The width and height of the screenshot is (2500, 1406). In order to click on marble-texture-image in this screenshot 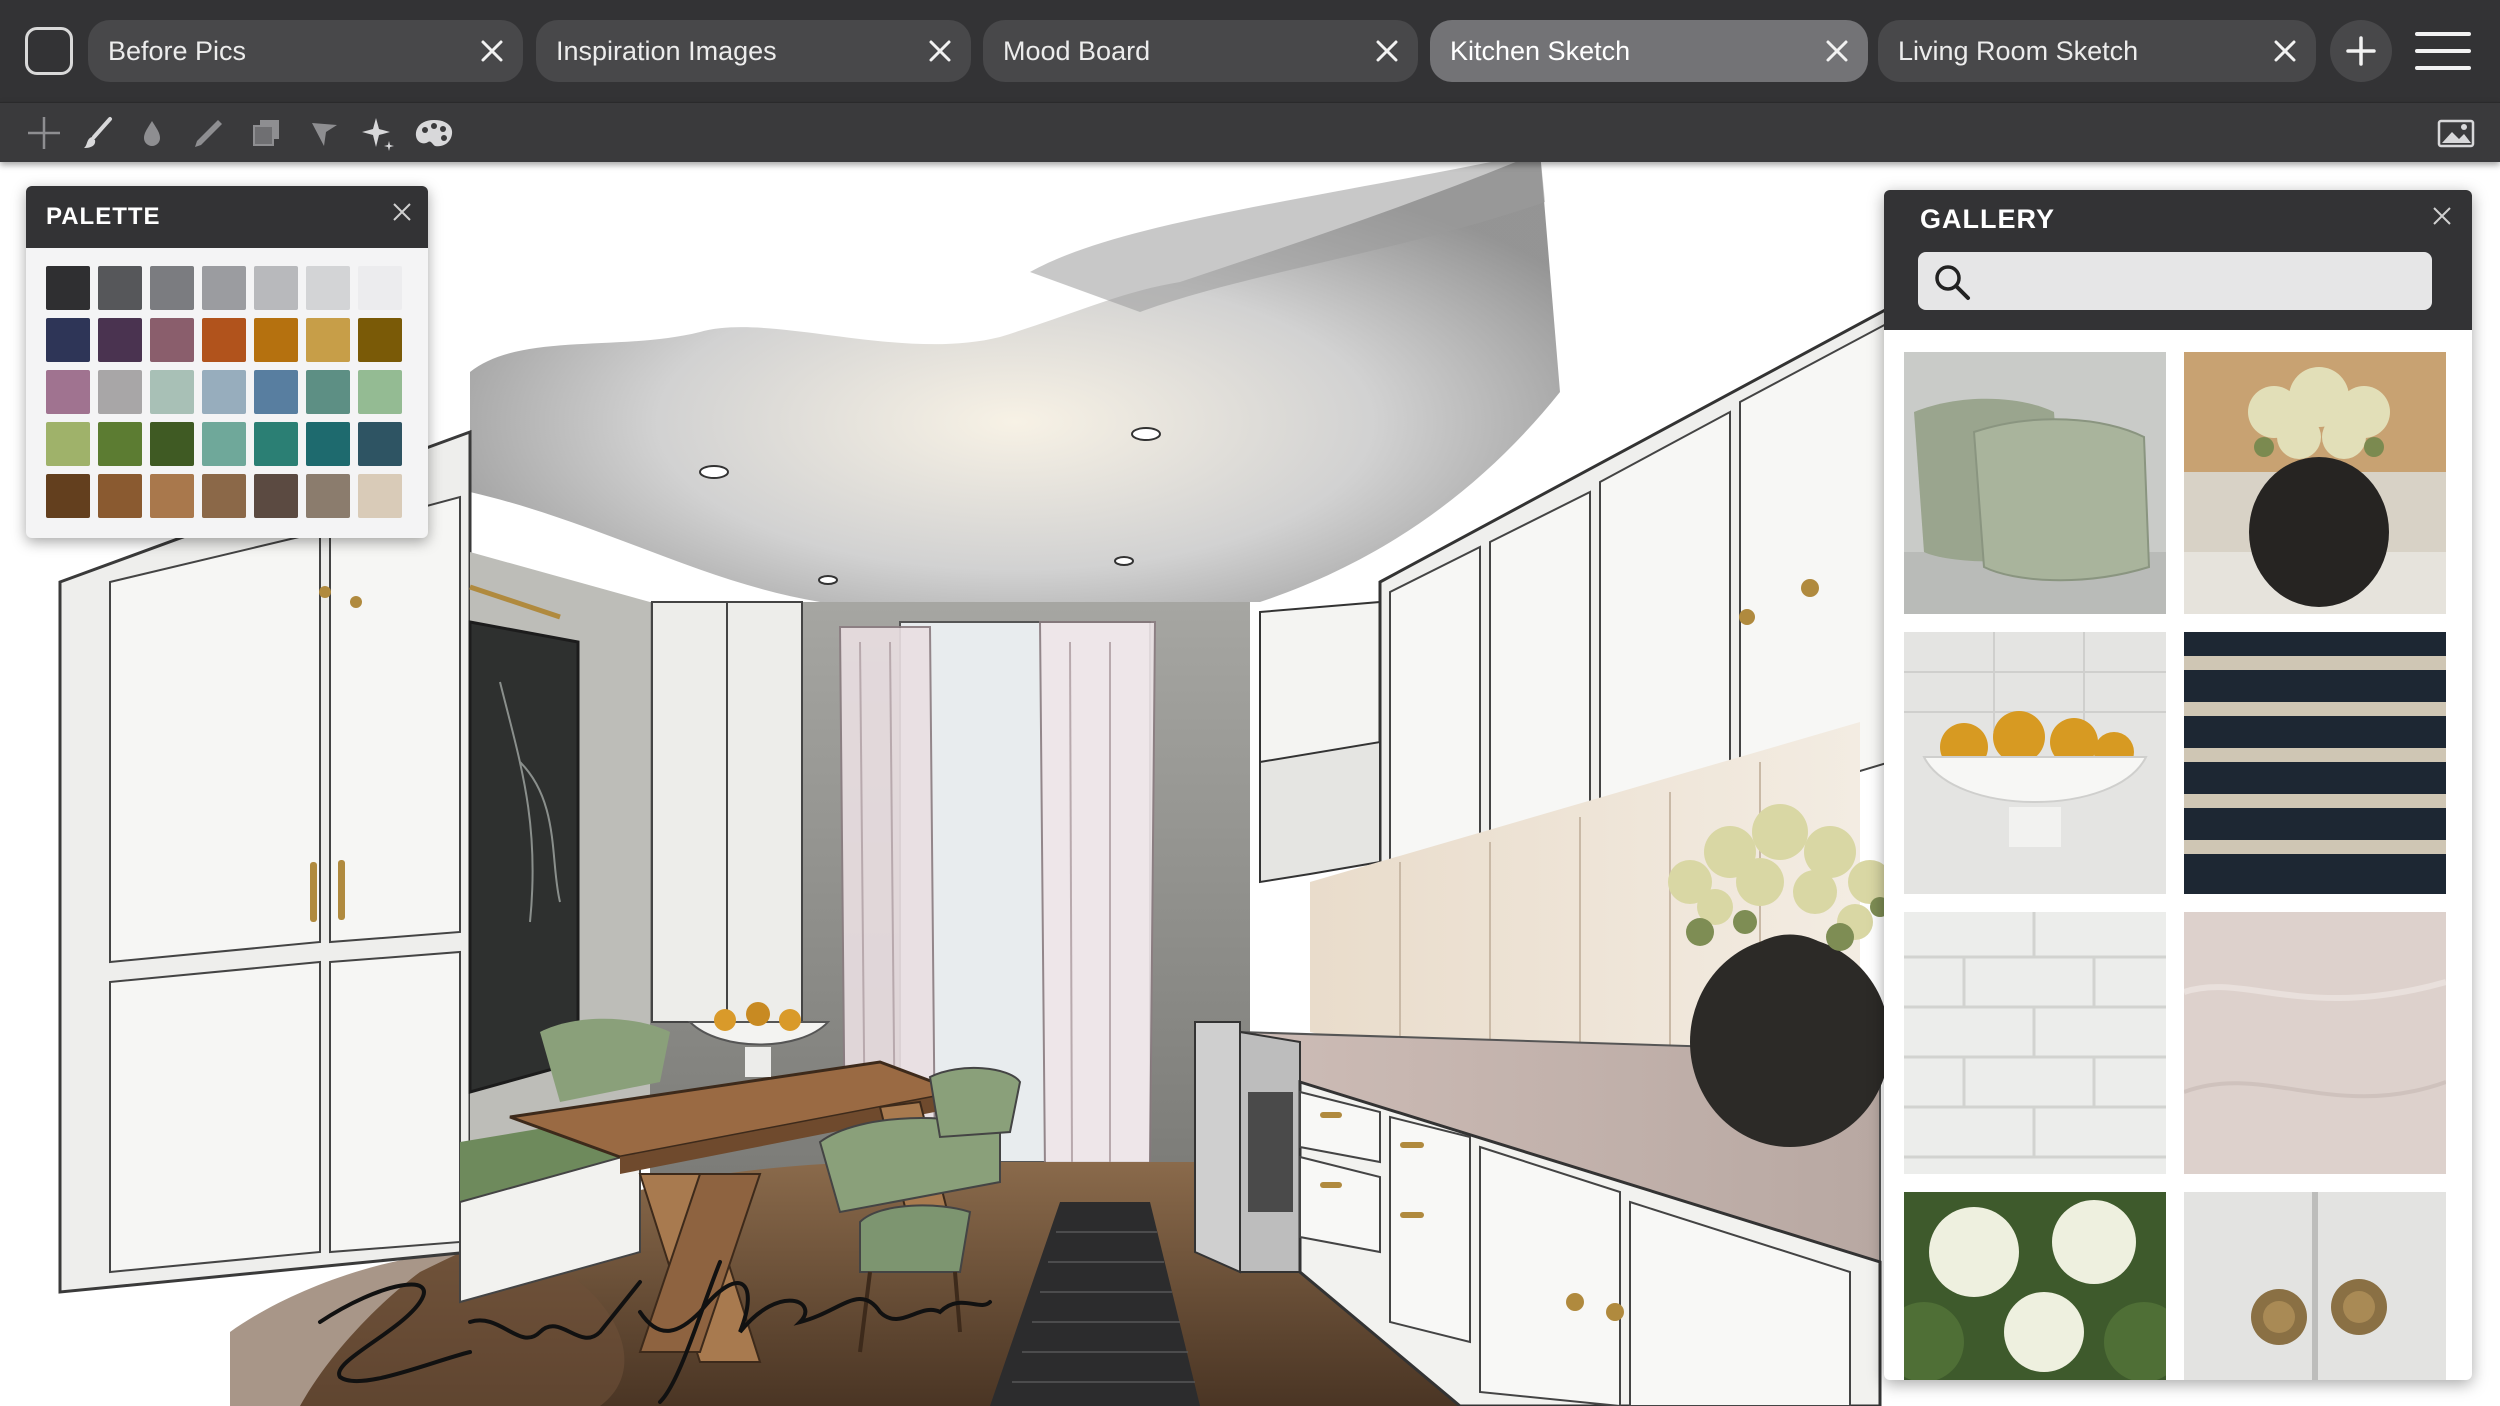, I will do `click(2315, 1043)`.